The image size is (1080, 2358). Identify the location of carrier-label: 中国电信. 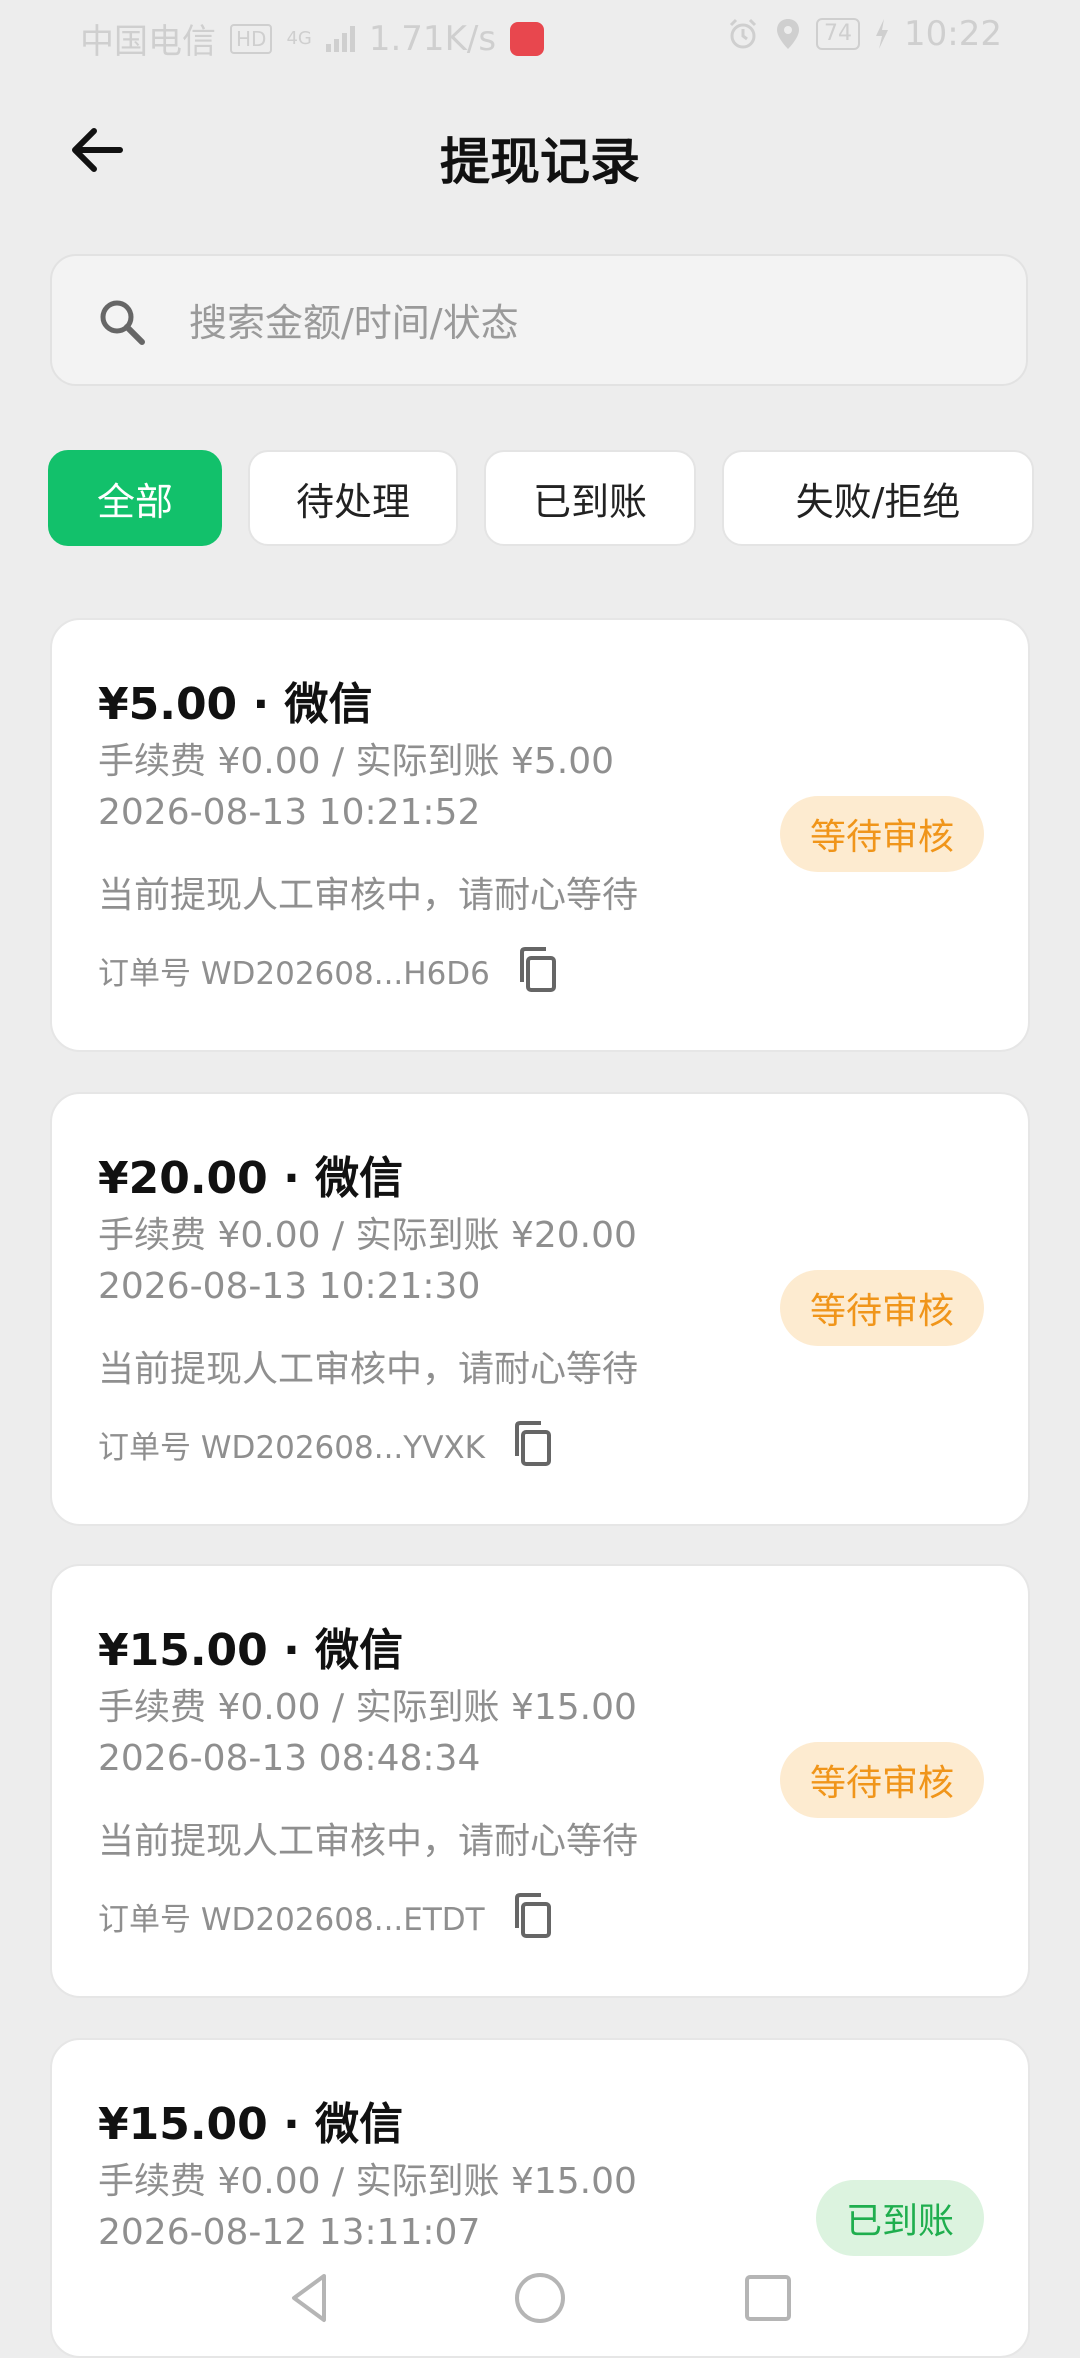
(148, 42).